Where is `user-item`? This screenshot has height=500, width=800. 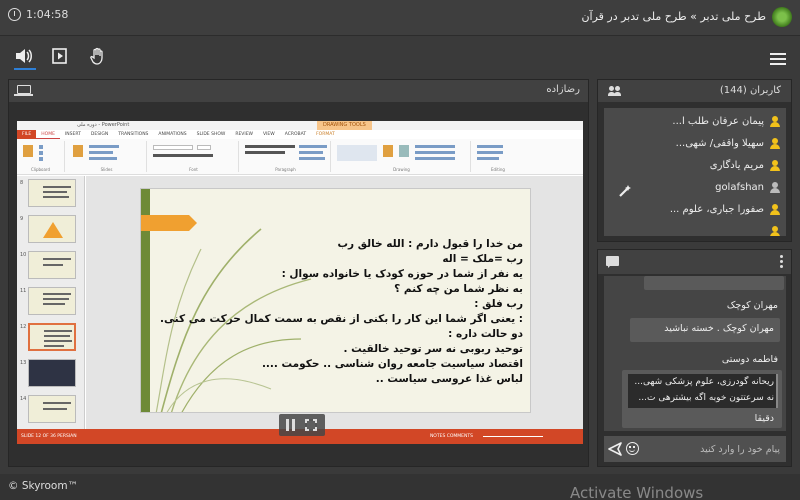
user-item is located at coordinates (695, 228).